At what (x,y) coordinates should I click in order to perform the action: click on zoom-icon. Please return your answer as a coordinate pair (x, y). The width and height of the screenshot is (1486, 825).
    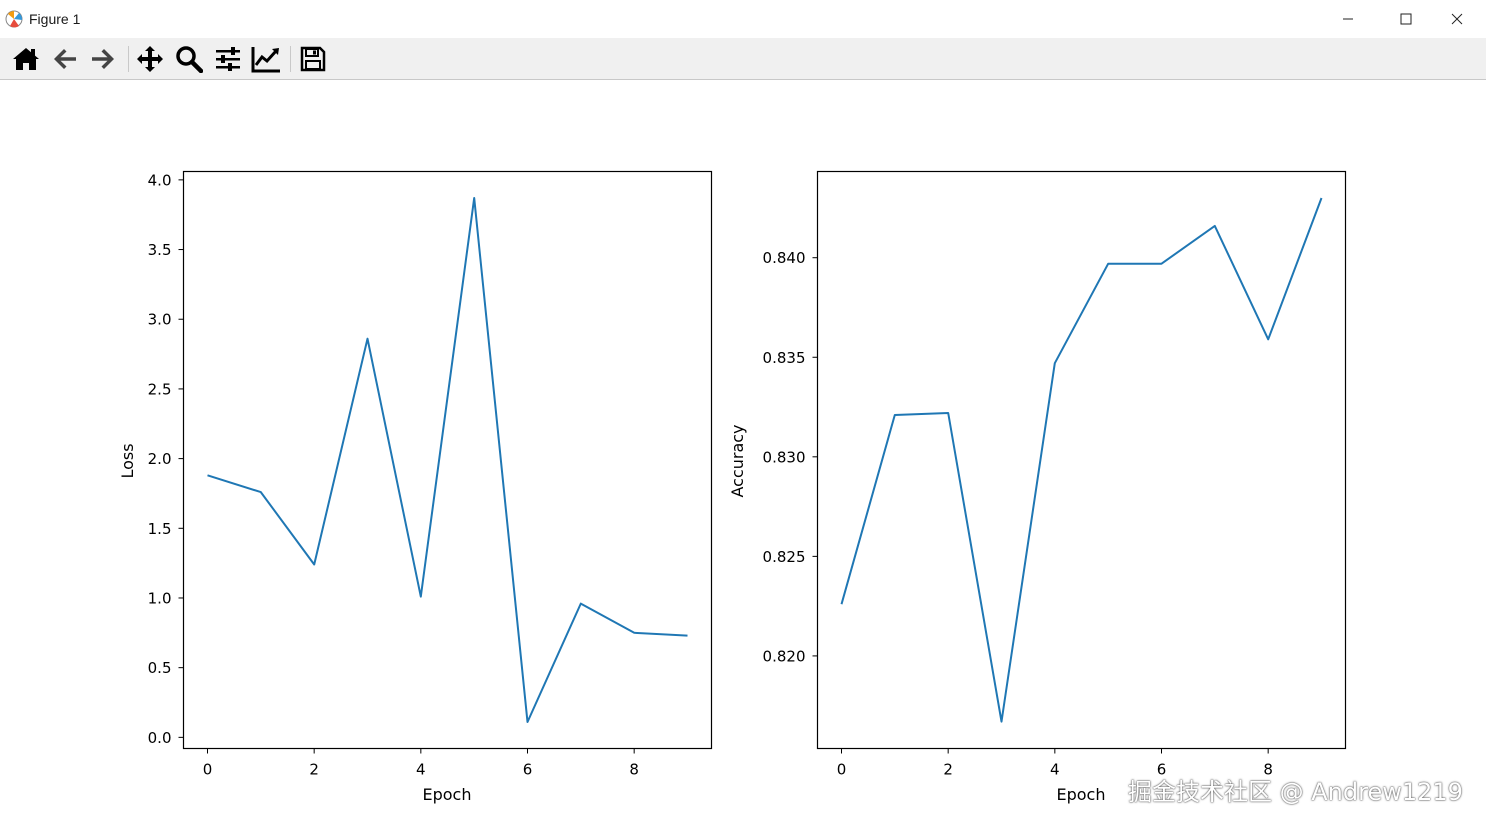
    Looking at the image, I should click on (189, 59).